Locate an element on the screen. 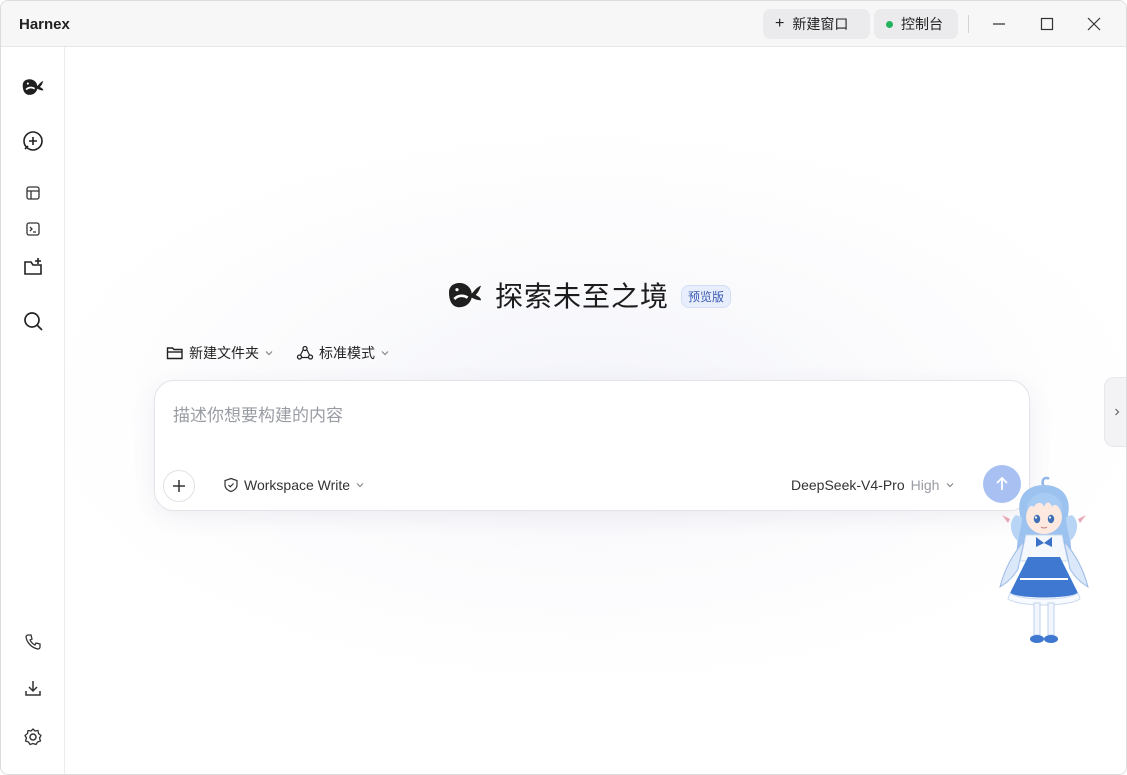 This screenshot has width=1127, height=775. status-dot-icon is located at coordinates (889, 24).